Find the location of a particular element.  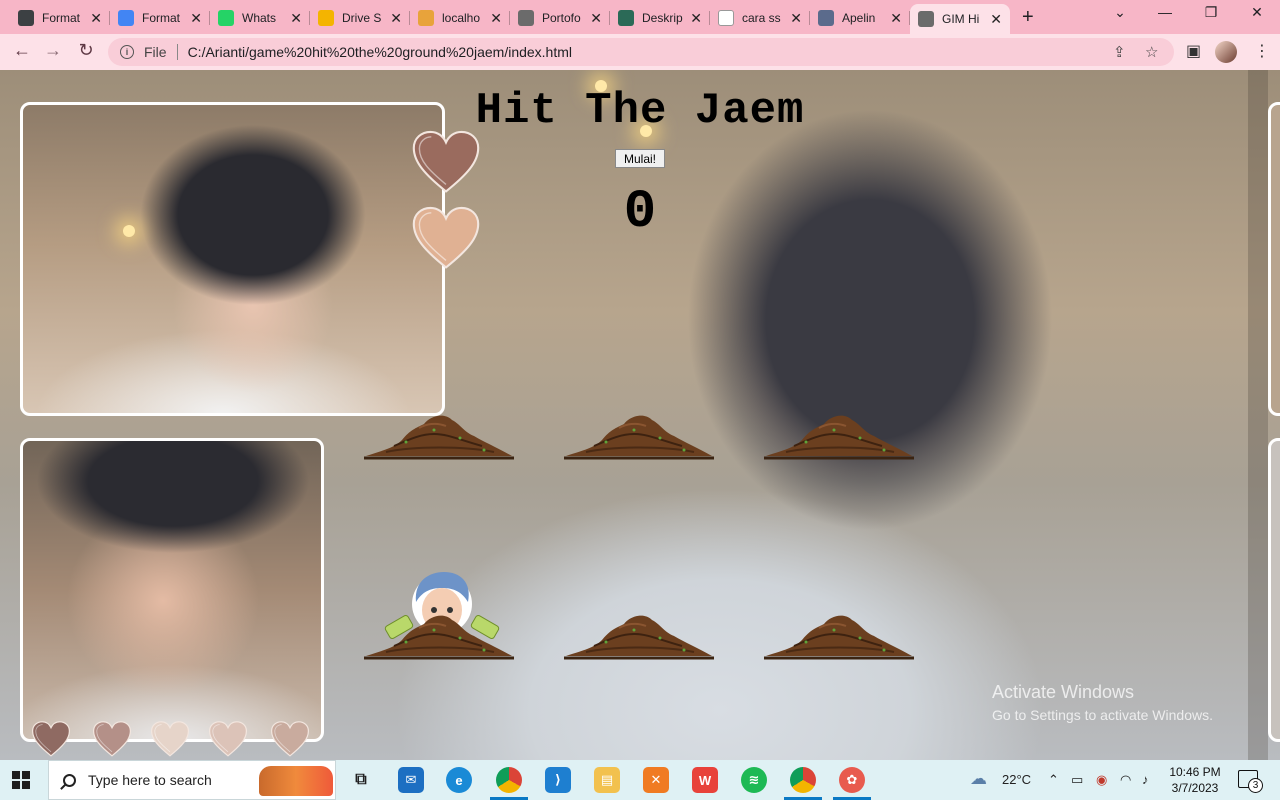

docs-icon is located at coordinates (126, 18).